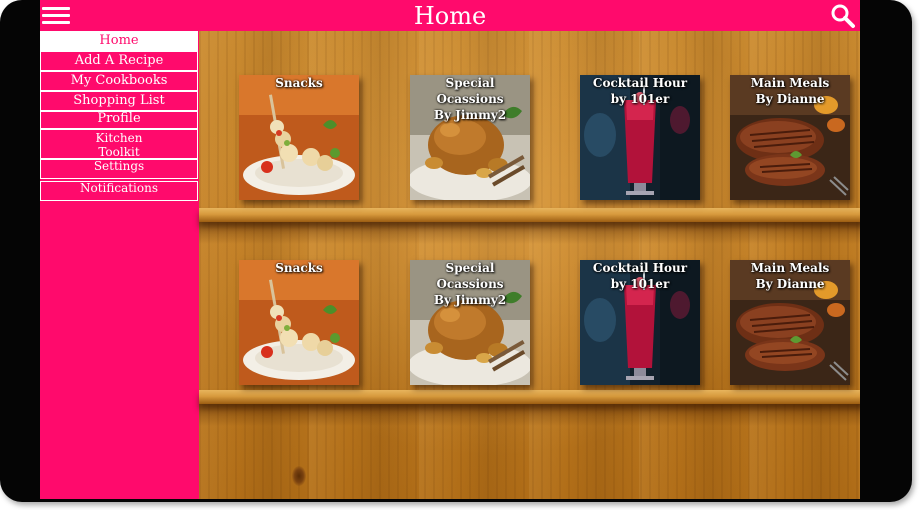  I want to click on page-title: Home, so click(450, 16).